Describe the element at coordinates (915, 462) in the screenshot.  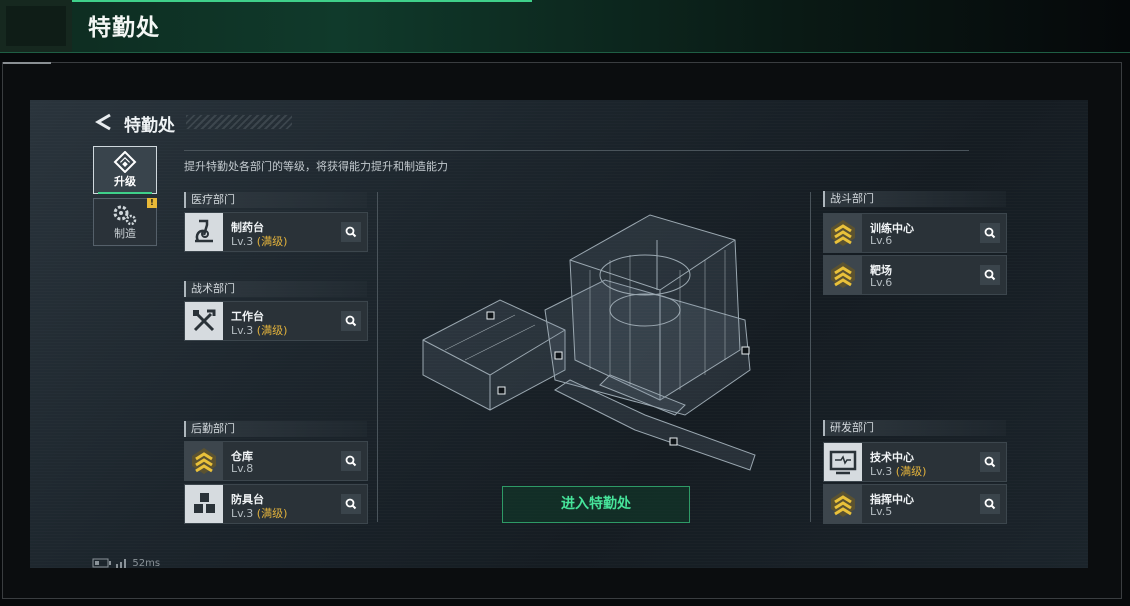
I see `facility-card-tech-center: 技术中心 Lv.3 (满级)` at that location.